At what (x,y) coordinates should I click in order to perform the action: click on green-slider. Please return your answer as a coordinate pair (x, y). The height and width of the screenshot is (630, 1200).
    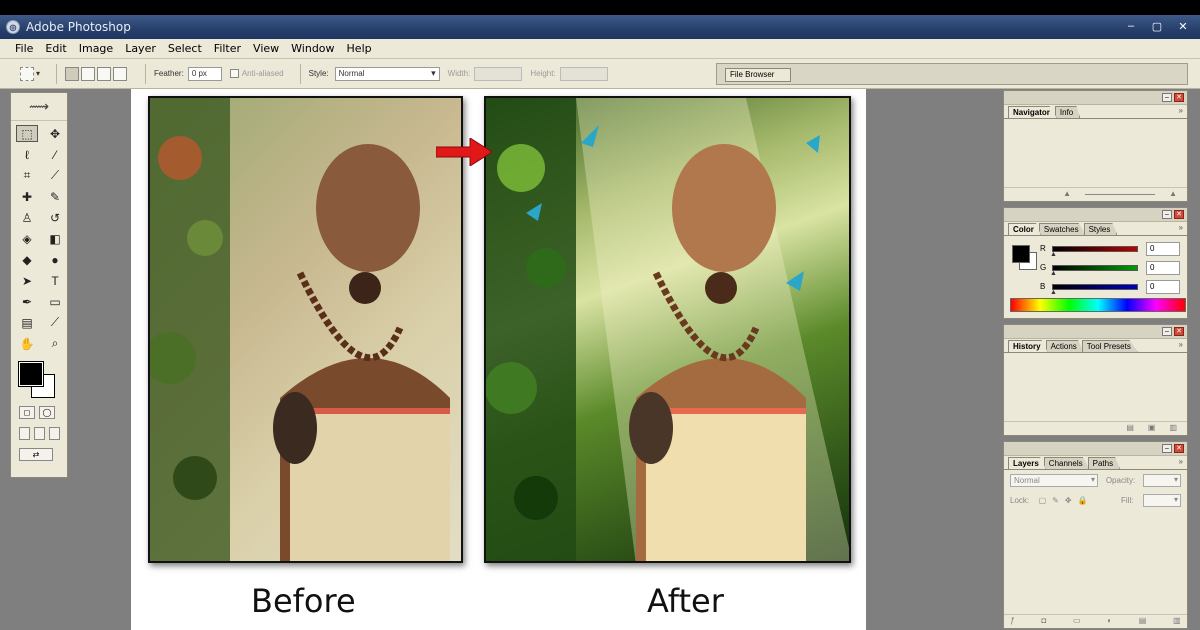
    Looking at the image, I should click on (1094, 270).